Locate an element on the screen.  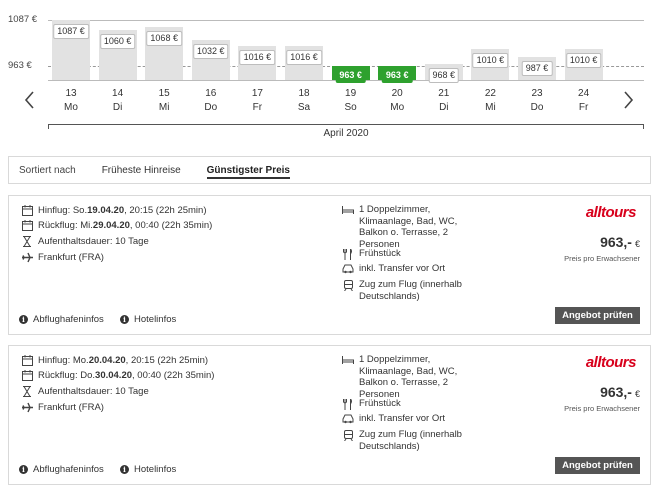
day-number: 14 is located at coordinates (118, 93).